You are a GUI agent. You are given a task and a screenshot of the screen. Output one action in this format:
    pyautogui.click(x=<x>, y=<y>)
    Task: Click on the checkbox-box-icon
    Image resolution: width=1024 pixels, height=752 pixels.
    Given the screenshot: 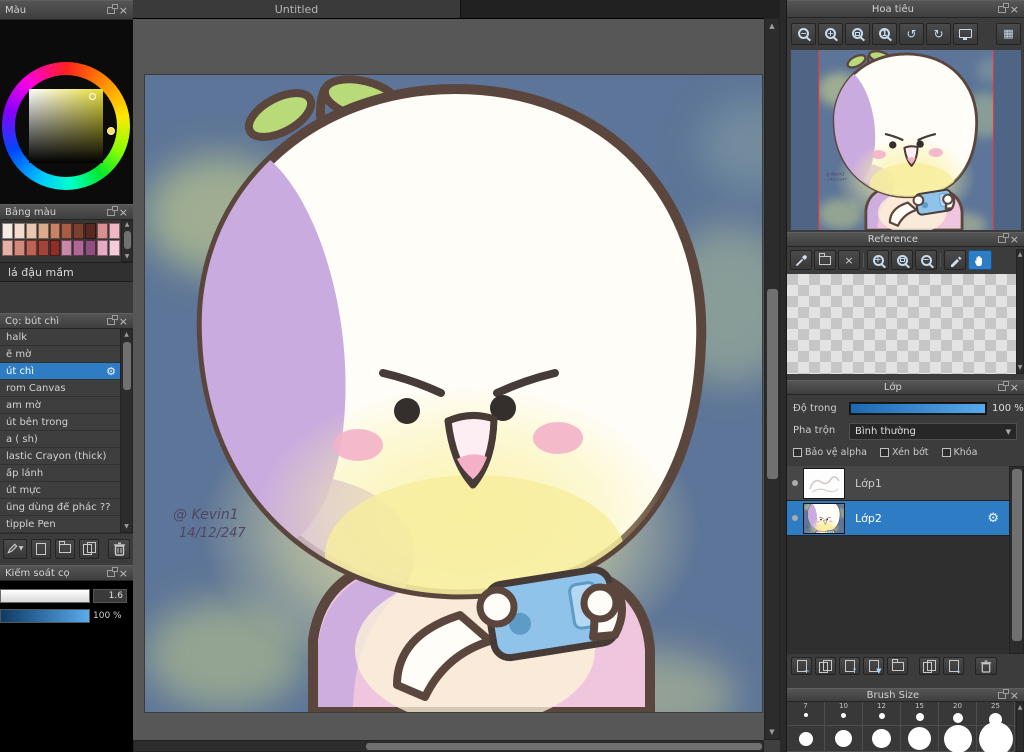 What is the action you would take?
    pyautogui.click(x=946, y=452)
    